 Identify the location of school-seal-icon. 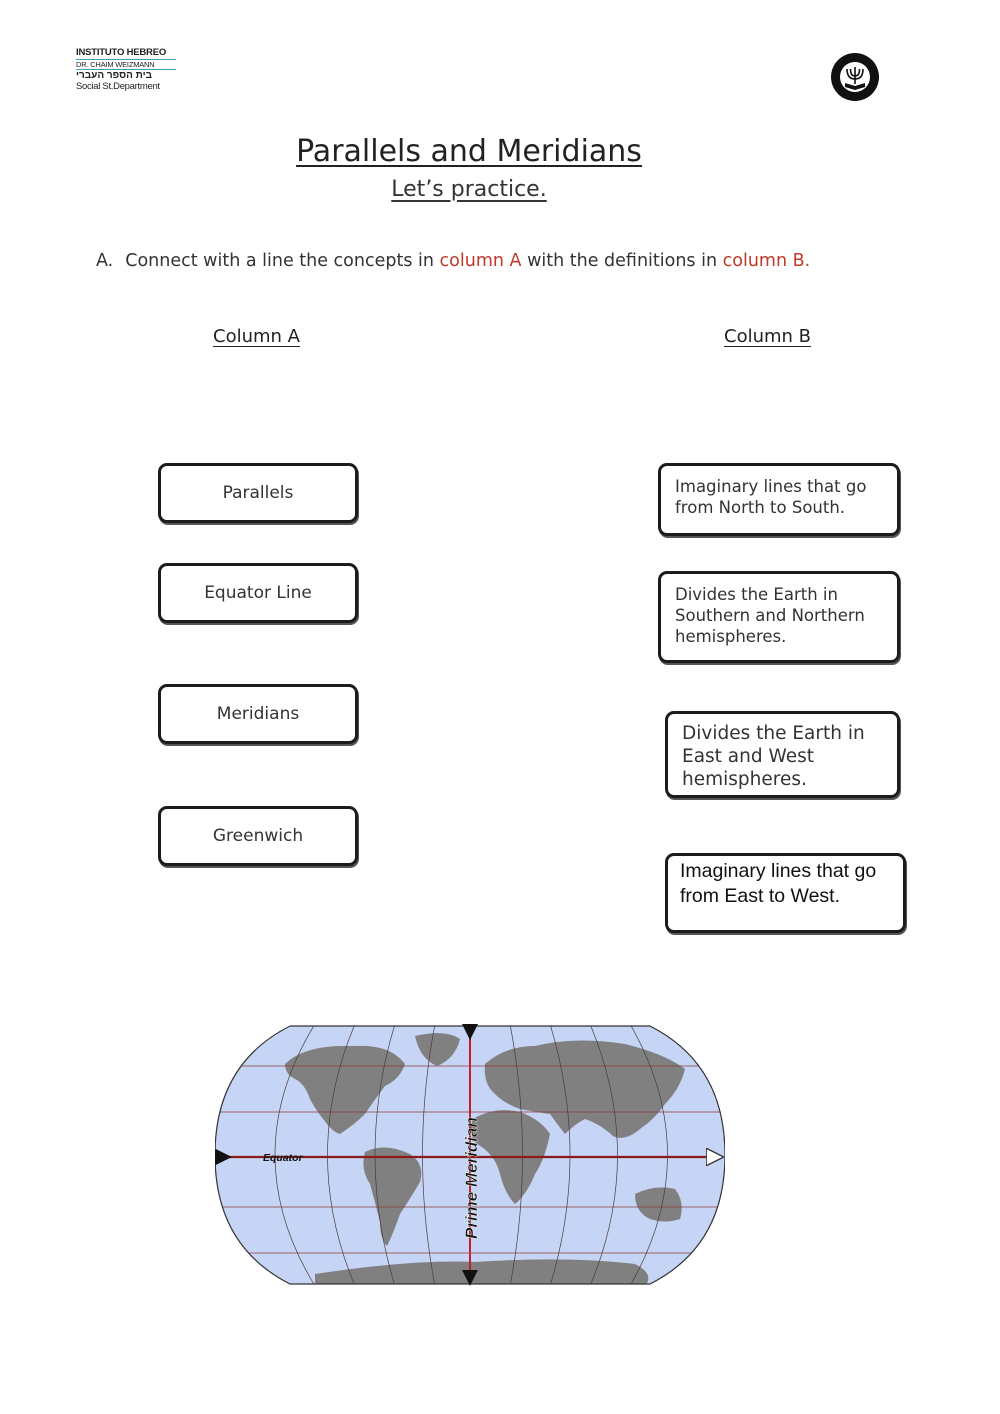
(855, 77).